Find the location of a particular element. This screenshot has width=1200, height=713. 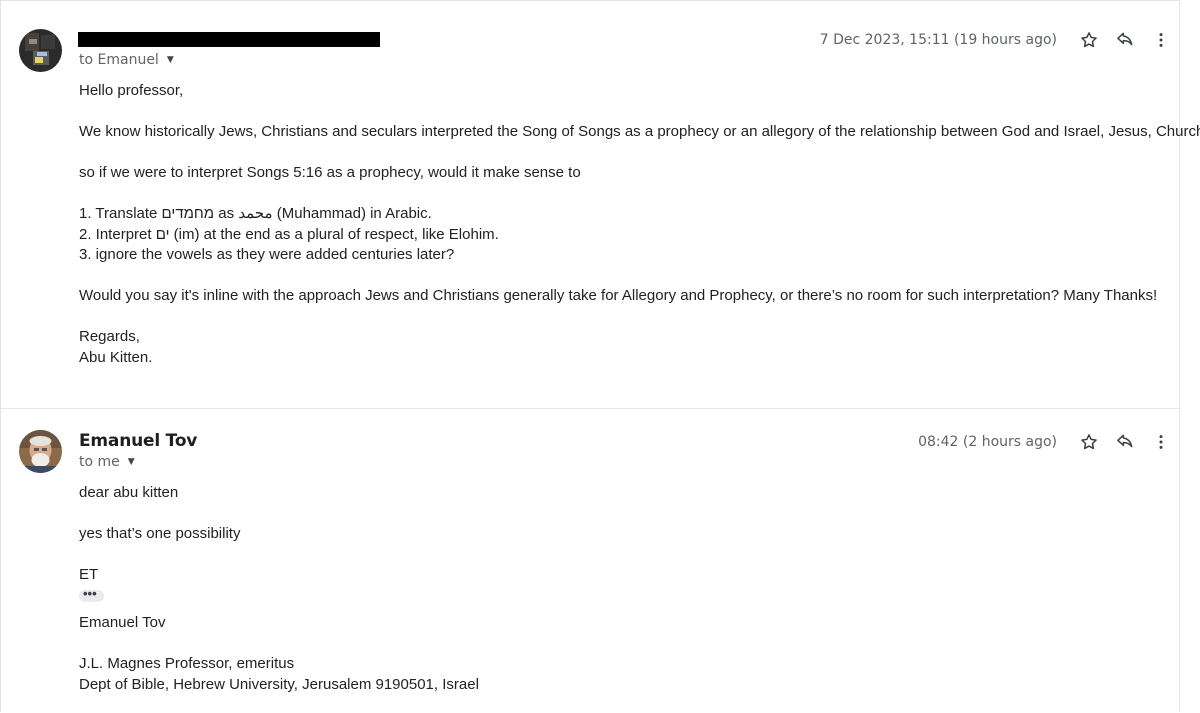

recipient-dropdown: to Emanuel ▼ is located at coordinates (126, 60).